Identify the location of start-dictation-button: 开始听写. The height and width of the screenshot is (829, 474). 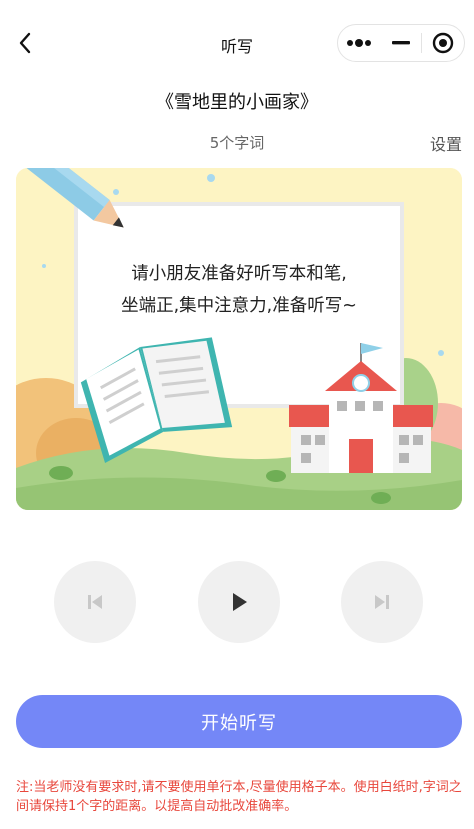
(239, 721).